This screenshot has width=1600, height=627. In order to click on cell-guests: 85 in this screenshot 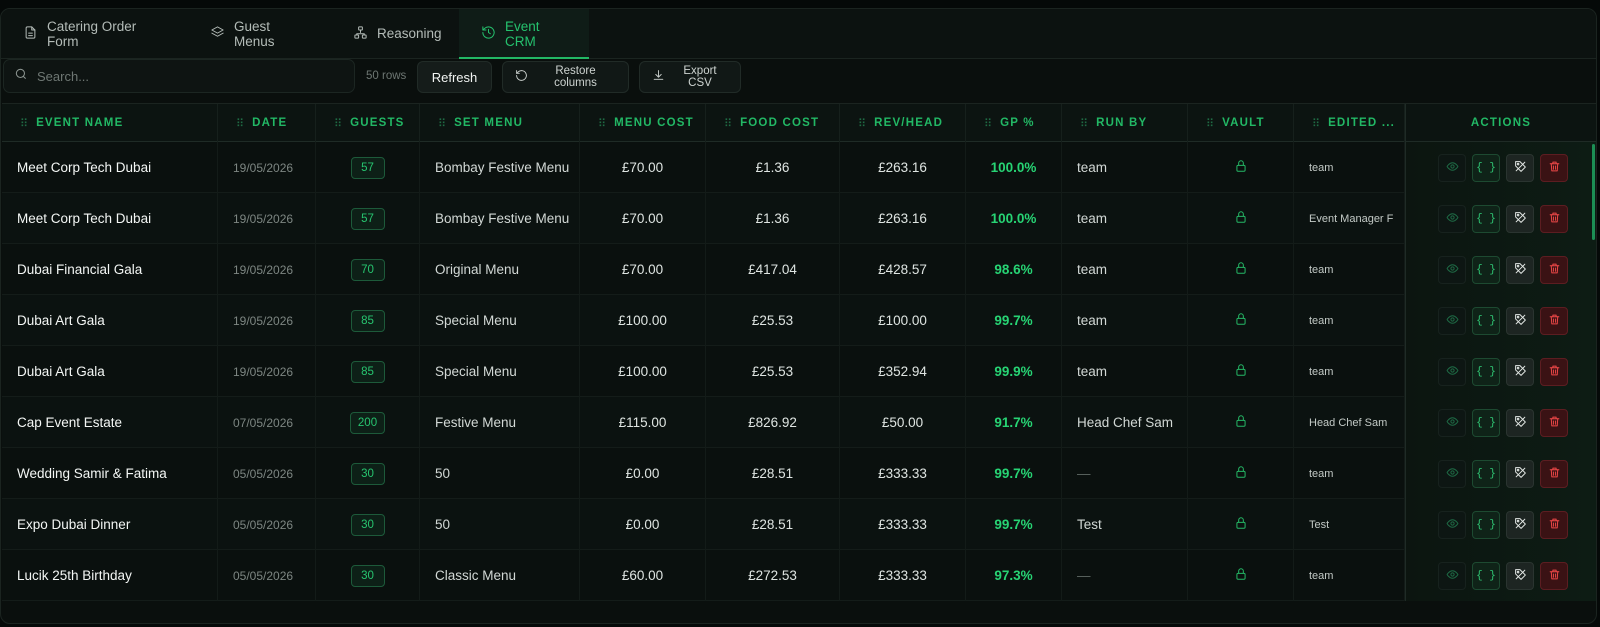, I will do `click(368, 320)`.